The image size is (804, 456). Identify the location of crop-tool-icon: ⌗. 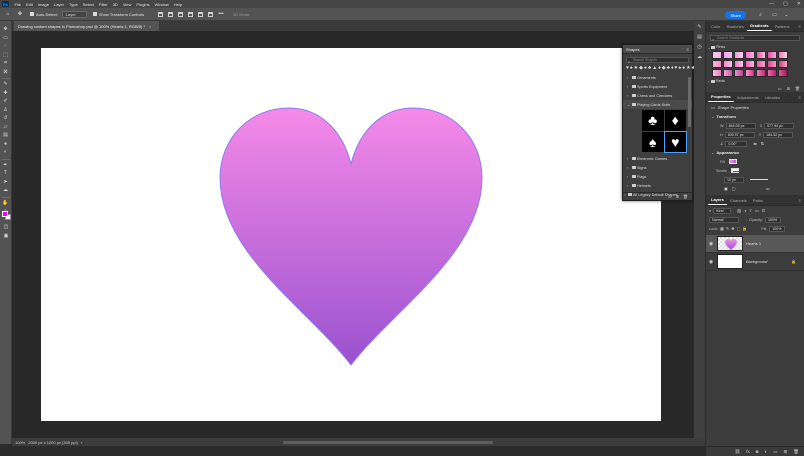
(5, 63).